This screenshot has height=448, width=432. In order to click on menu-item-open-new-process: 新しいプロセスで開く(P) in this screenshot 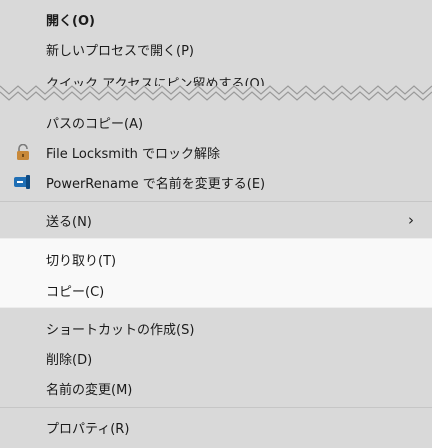, I will do `click(216, 49)`.